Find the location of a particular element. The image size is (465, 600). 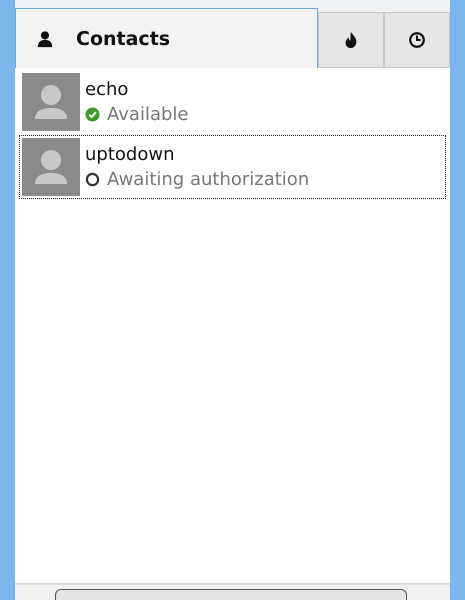

contact-status: Available is located at coordinates (147, 114).